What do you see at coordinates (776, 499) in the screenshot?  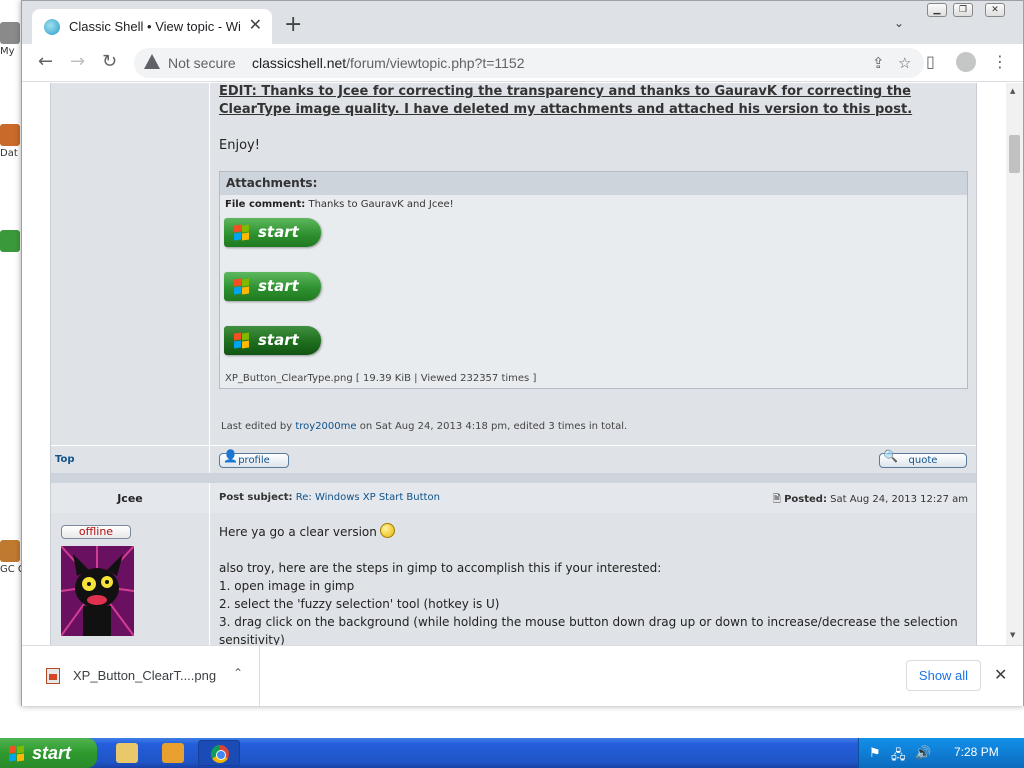 I see `post-doc-icon: 🗎` at bounding box center [776, 499].